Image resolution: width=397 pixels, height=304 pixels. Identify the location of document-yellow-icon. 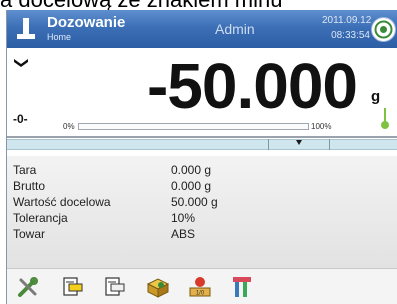
(72, 287).